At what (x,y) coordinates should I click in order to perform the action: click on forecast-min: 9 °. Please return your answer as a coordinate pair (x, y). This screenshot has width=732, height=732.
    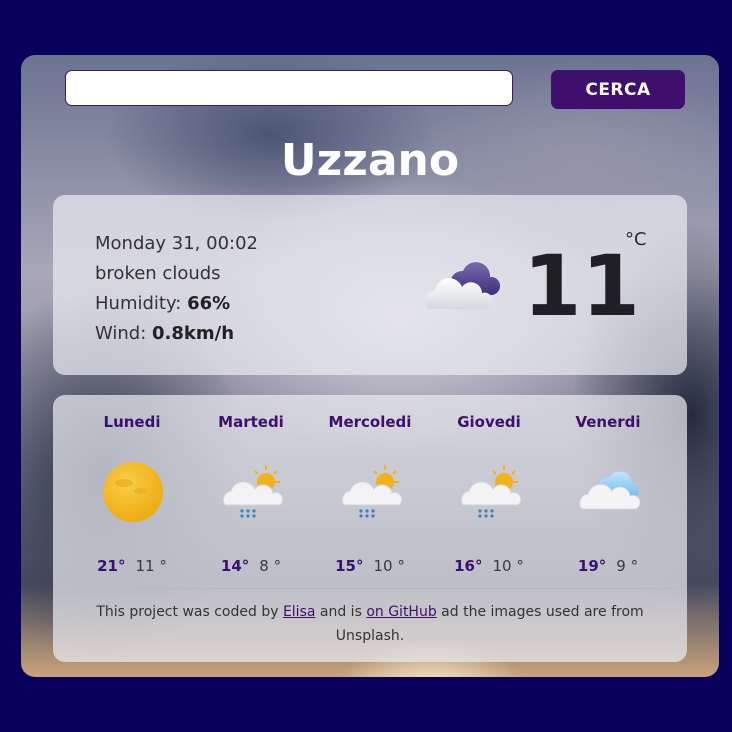
    Looking at the image, I should click on (627, 566).